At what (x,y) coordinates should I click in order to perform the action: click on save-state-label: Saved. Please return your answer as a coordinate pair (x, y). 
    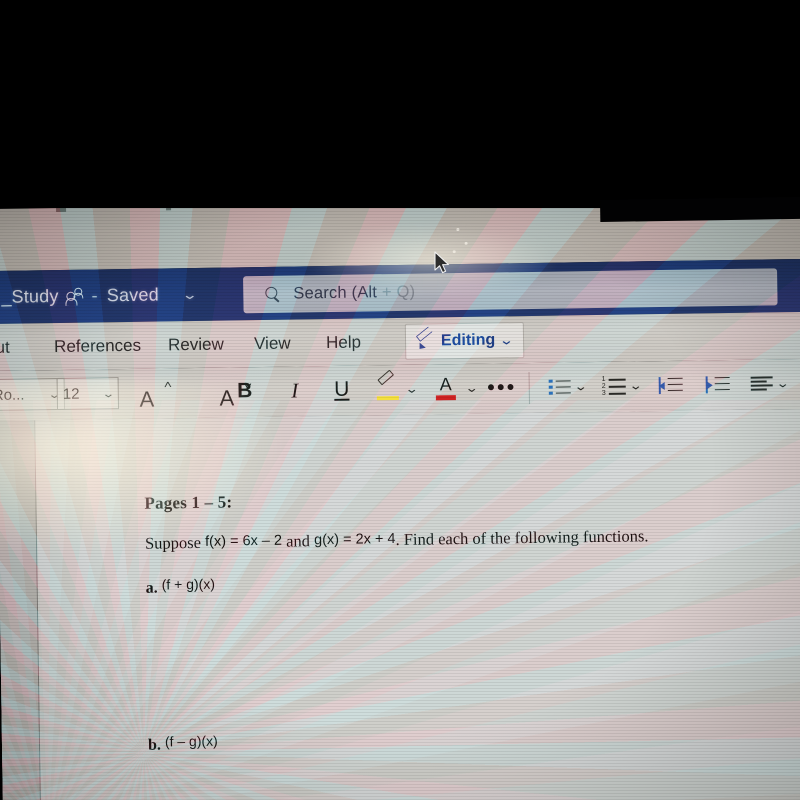
    Looking at the image, I should click on (132, 295).